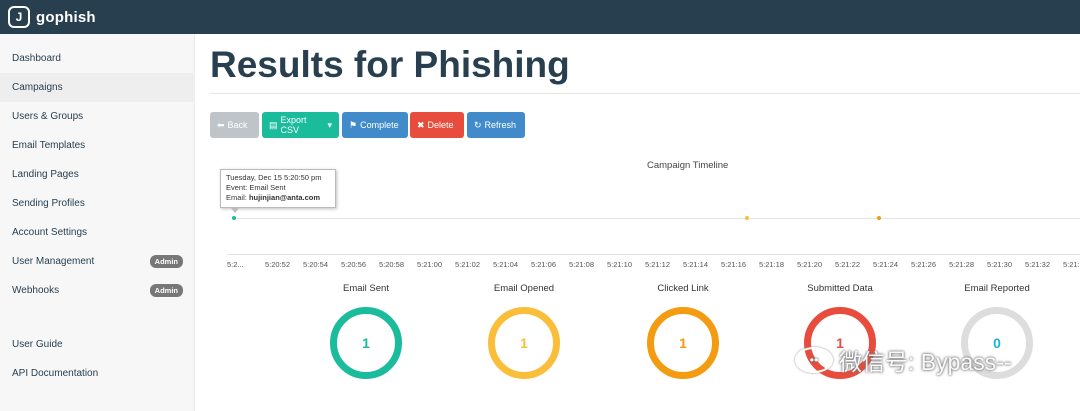 The image size is (1080, 411). Describe the element at coordinates (734, 264) in the screenshot. I see `timeline-tick-label: 5:21:16` at that location.